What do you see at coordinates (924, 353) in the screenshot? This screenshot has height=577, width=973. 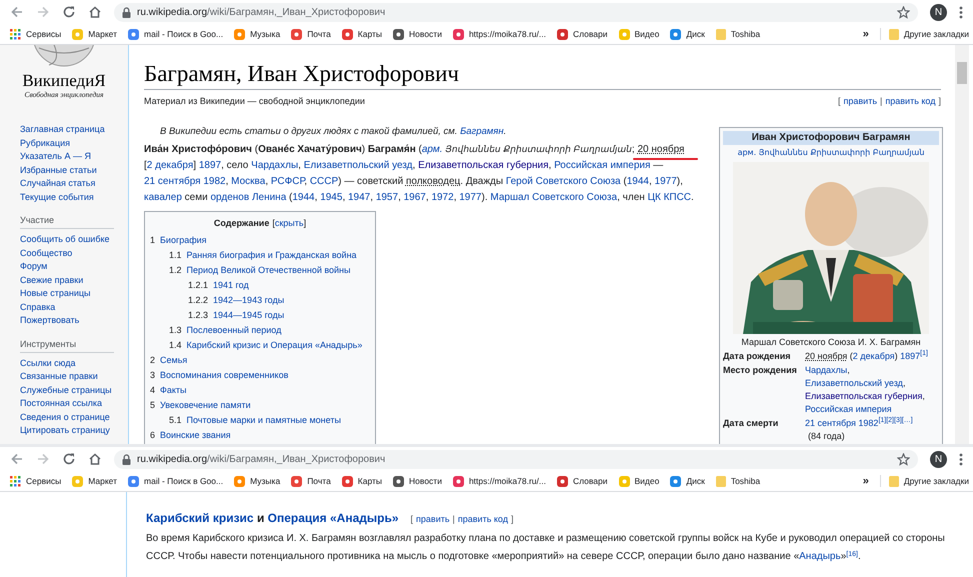 I see `reference-link: [1]` at bounding box center [924, 353].